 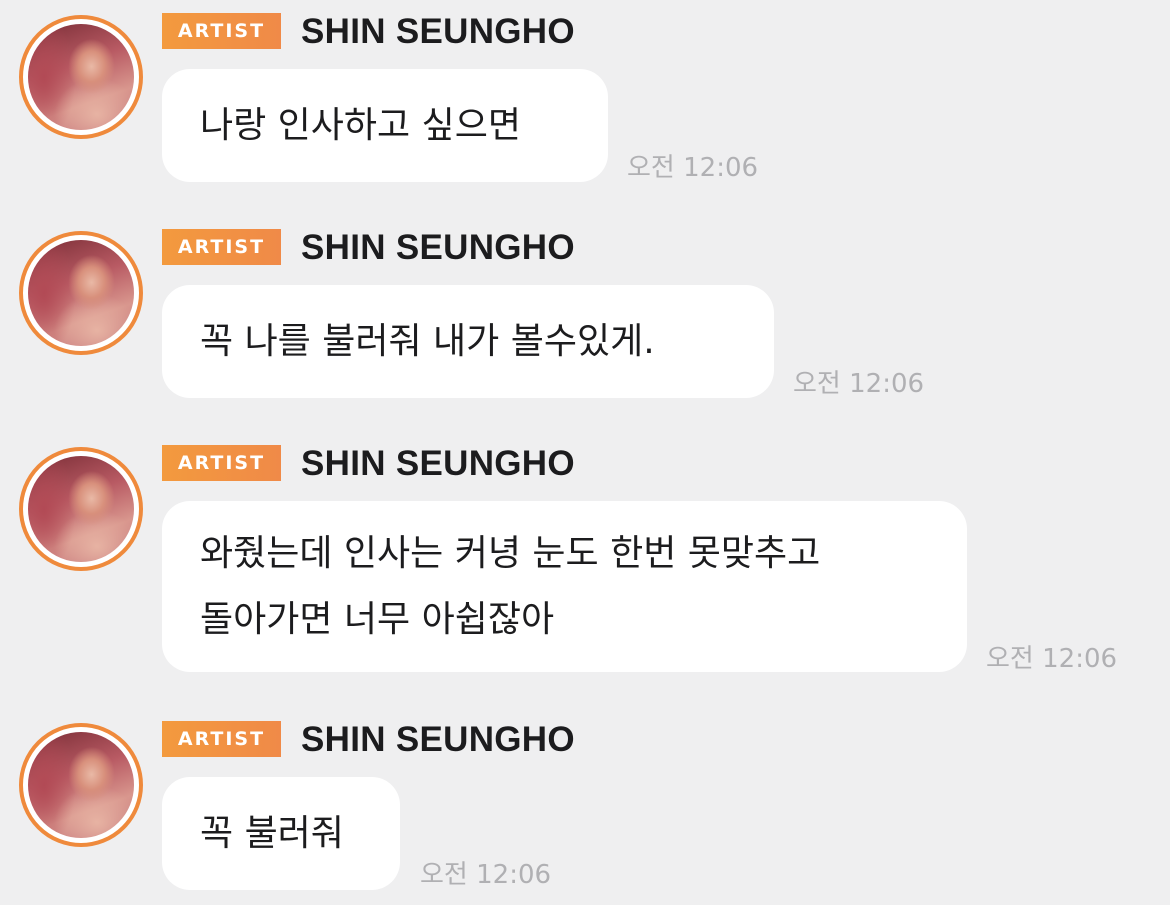 I want to click on message-text: 꼭 불러줘, so click(x=272, y=833).